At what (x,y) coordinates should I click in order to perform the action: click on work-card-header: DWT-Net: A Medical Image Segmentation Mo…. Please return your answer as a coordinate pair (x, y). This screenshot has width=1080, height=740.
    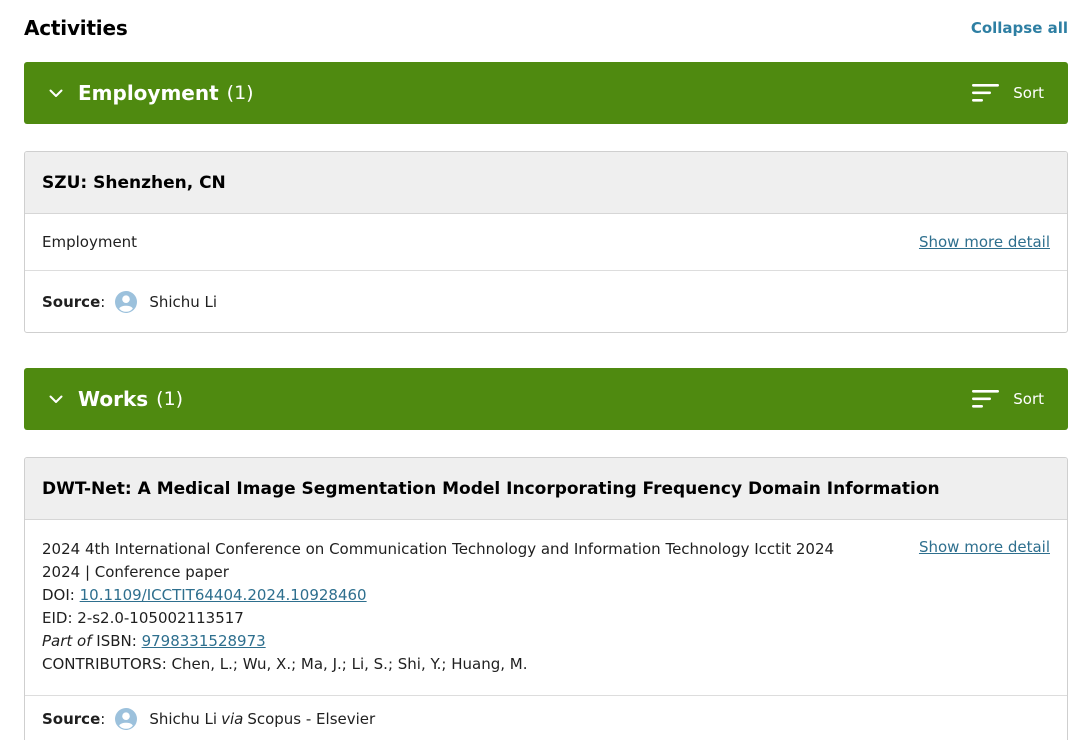
    Looking at the image, I should click on (546, 489).